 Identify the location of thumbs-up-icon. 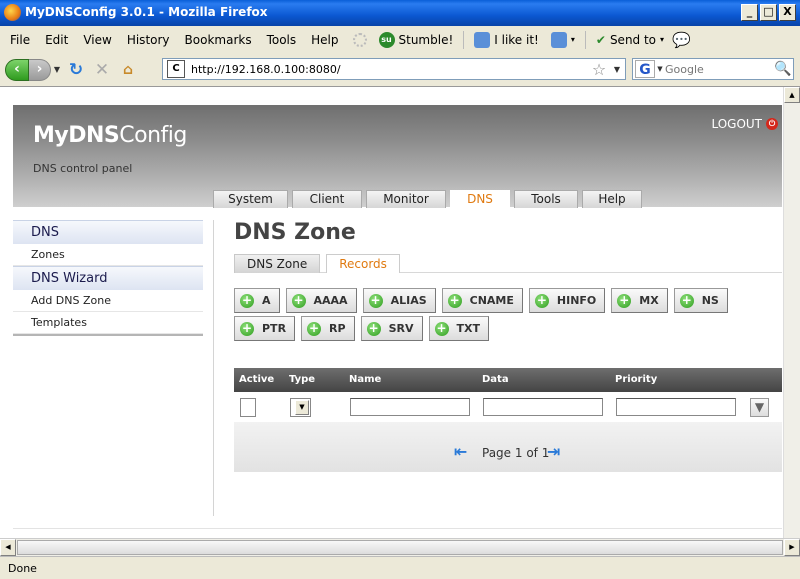
(482, 39).